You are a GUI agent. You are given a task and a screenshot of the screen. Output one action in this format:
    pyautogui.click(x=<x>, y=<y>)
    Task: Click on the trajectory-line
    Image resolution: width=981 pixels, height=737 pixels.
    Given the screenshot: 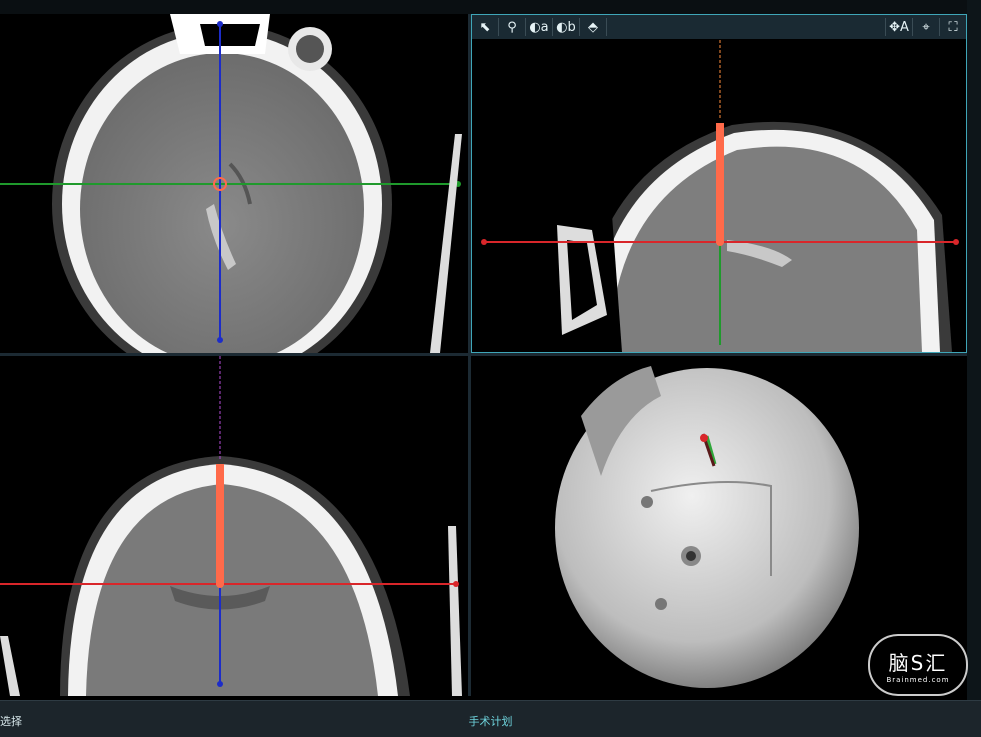 What is the action you would take?
    pyautogui.click(x=720, y=183)
    